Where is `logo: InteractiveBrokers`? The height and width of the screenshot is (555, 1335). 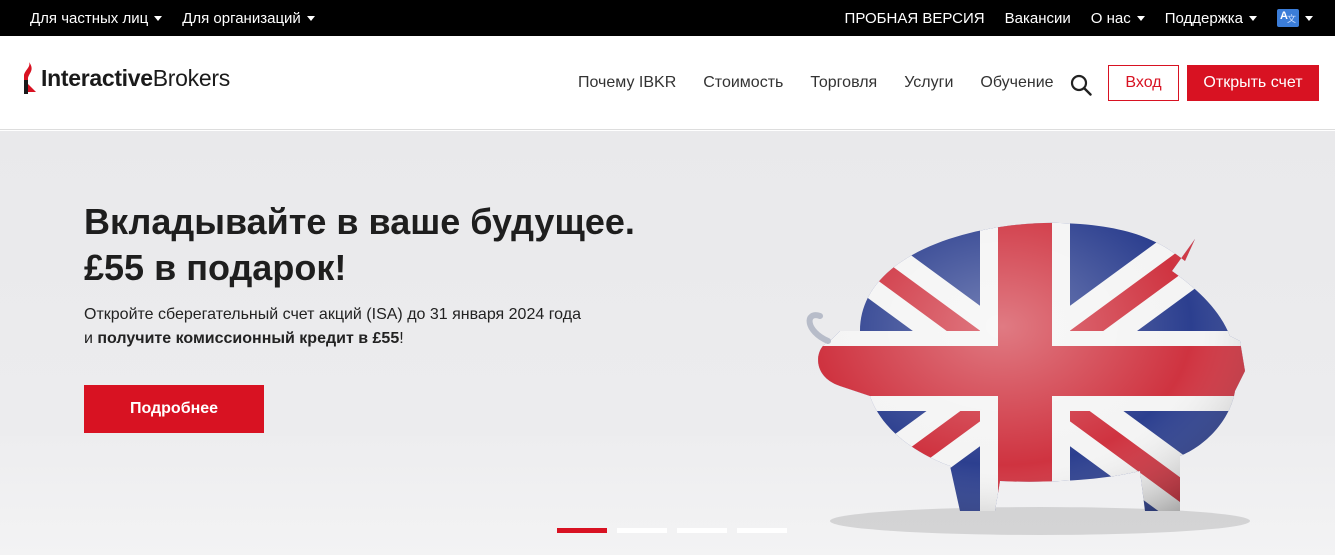 logo: InteractiveBrokers is located at coordinates (126, 78).